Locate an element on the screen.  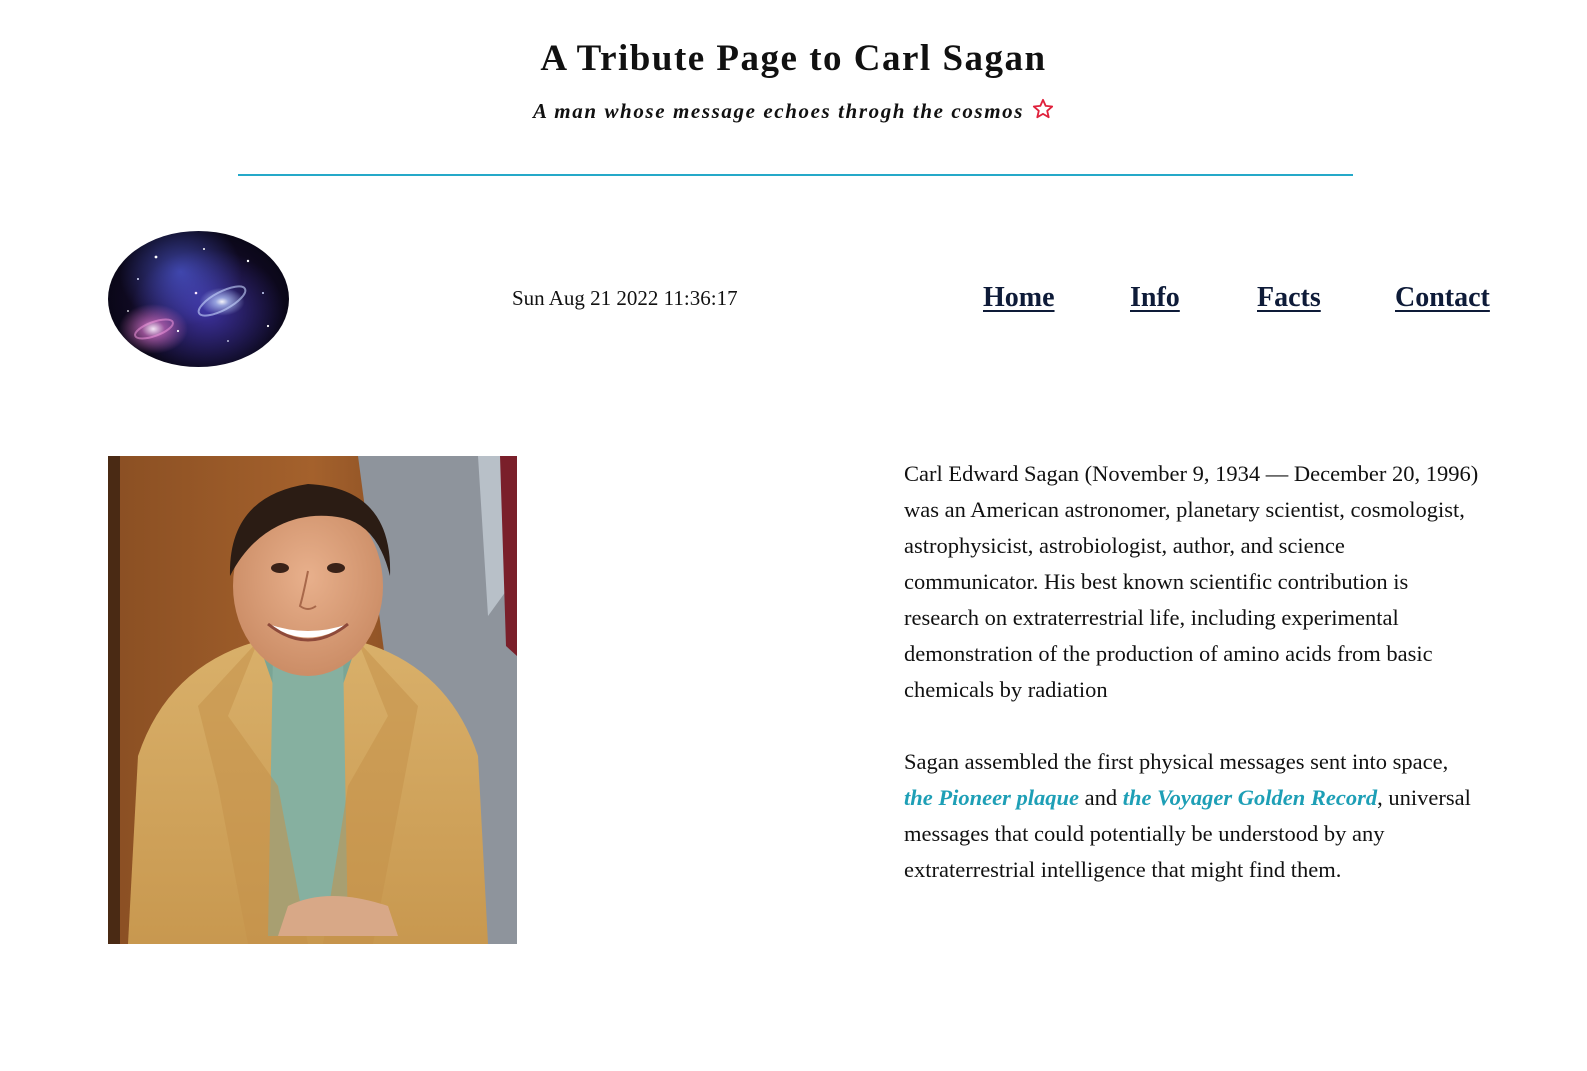
nav-link-facts: Facts is located at coordinates (1289, 298).